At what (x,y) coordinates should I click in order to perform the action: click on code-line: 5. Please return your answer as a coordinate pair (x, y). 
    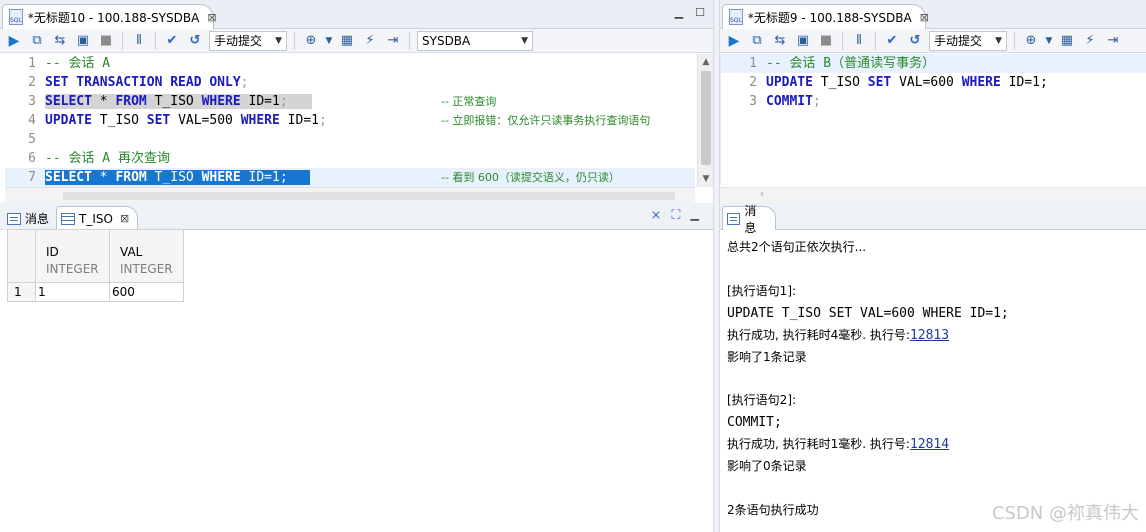
    Looking at the image, I should click on (32, 139).